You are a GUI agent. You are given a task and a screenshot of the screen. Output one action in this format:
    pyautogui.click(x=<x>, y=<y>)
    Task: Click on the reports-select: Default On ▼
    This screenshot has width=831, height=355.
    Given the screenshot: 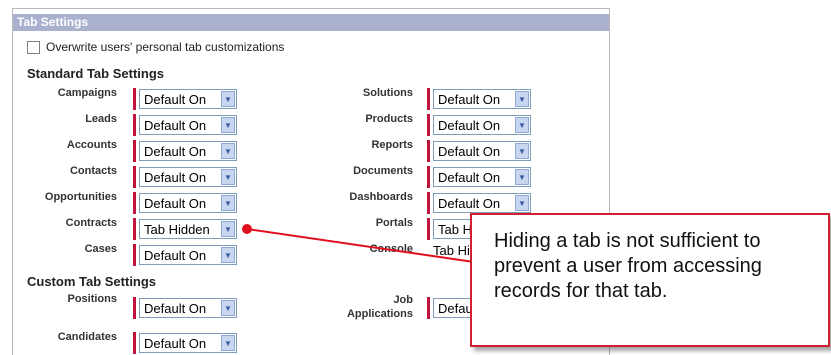 What is the action you would take?
    pyautogui.click(x=482, y=151)
    